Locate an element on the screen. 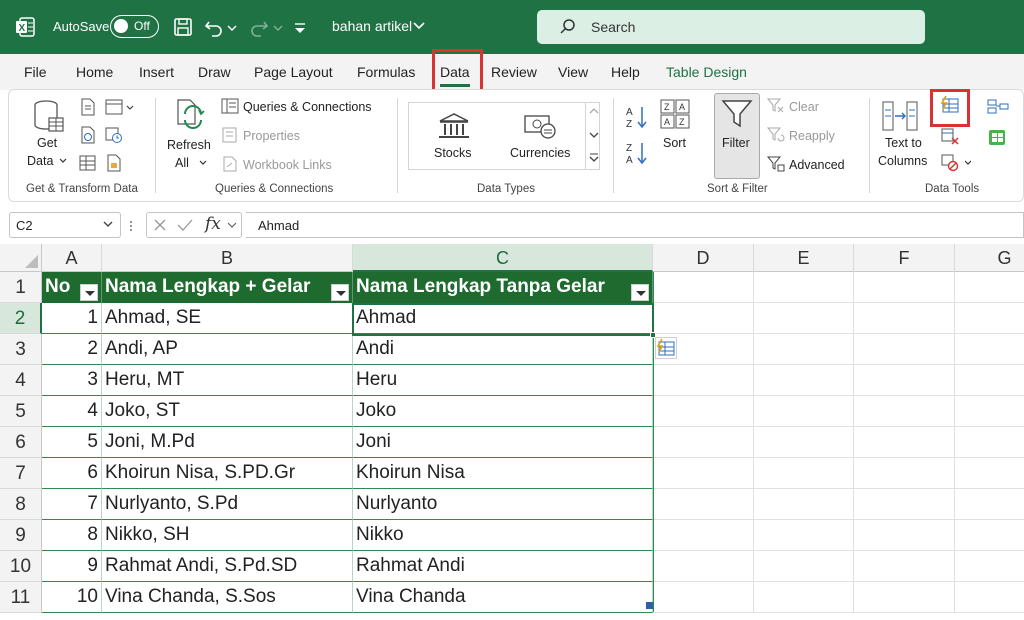  table-cell: 7 is located at coordinates (72, 504).